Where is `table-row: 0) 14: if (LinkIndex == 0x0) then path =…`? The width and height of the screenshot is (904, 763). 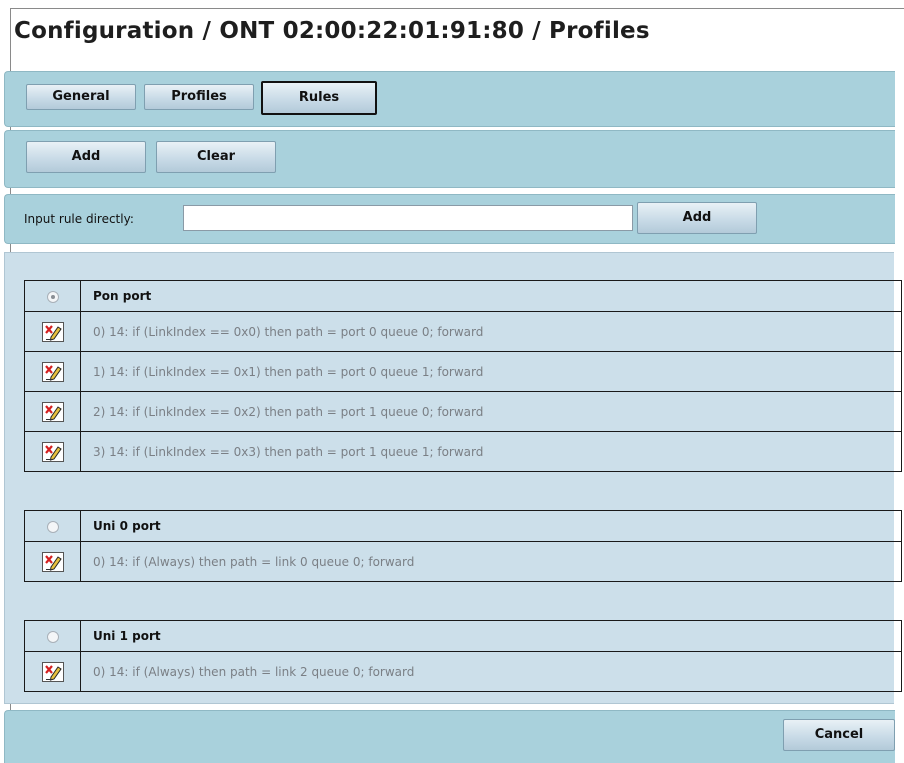
table-row: 0) 14: if (LinkIndex == 0x0) then path =… is located at coordinates (463, 331).